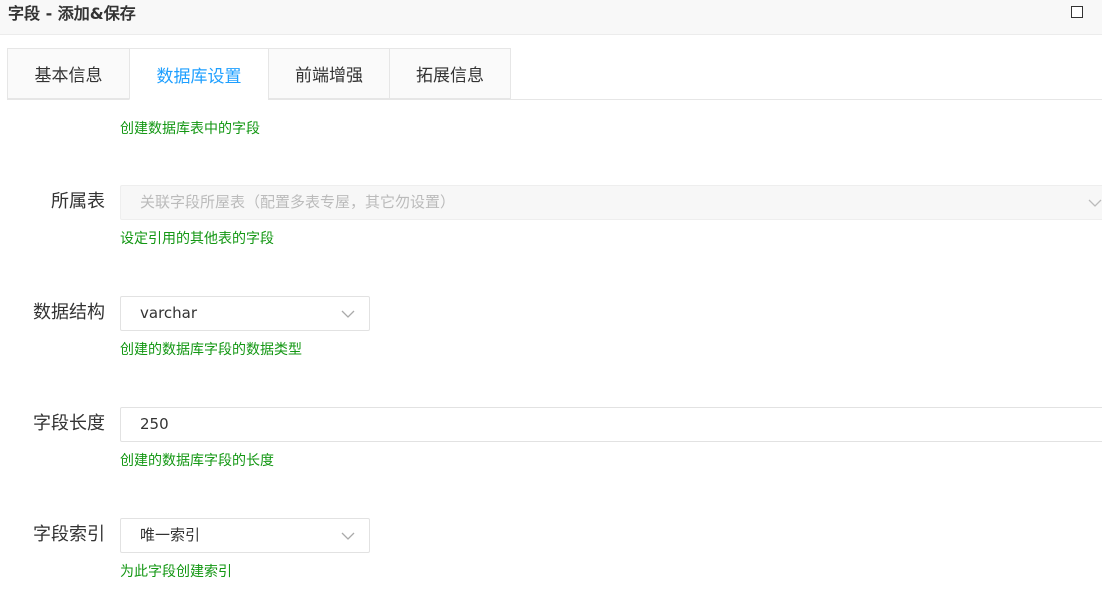 The width and height of the screenshot is (1102, 592). Describe the element at coordinates (611, 424) in the screenshot. I see `field-length-input: 250` at that location.